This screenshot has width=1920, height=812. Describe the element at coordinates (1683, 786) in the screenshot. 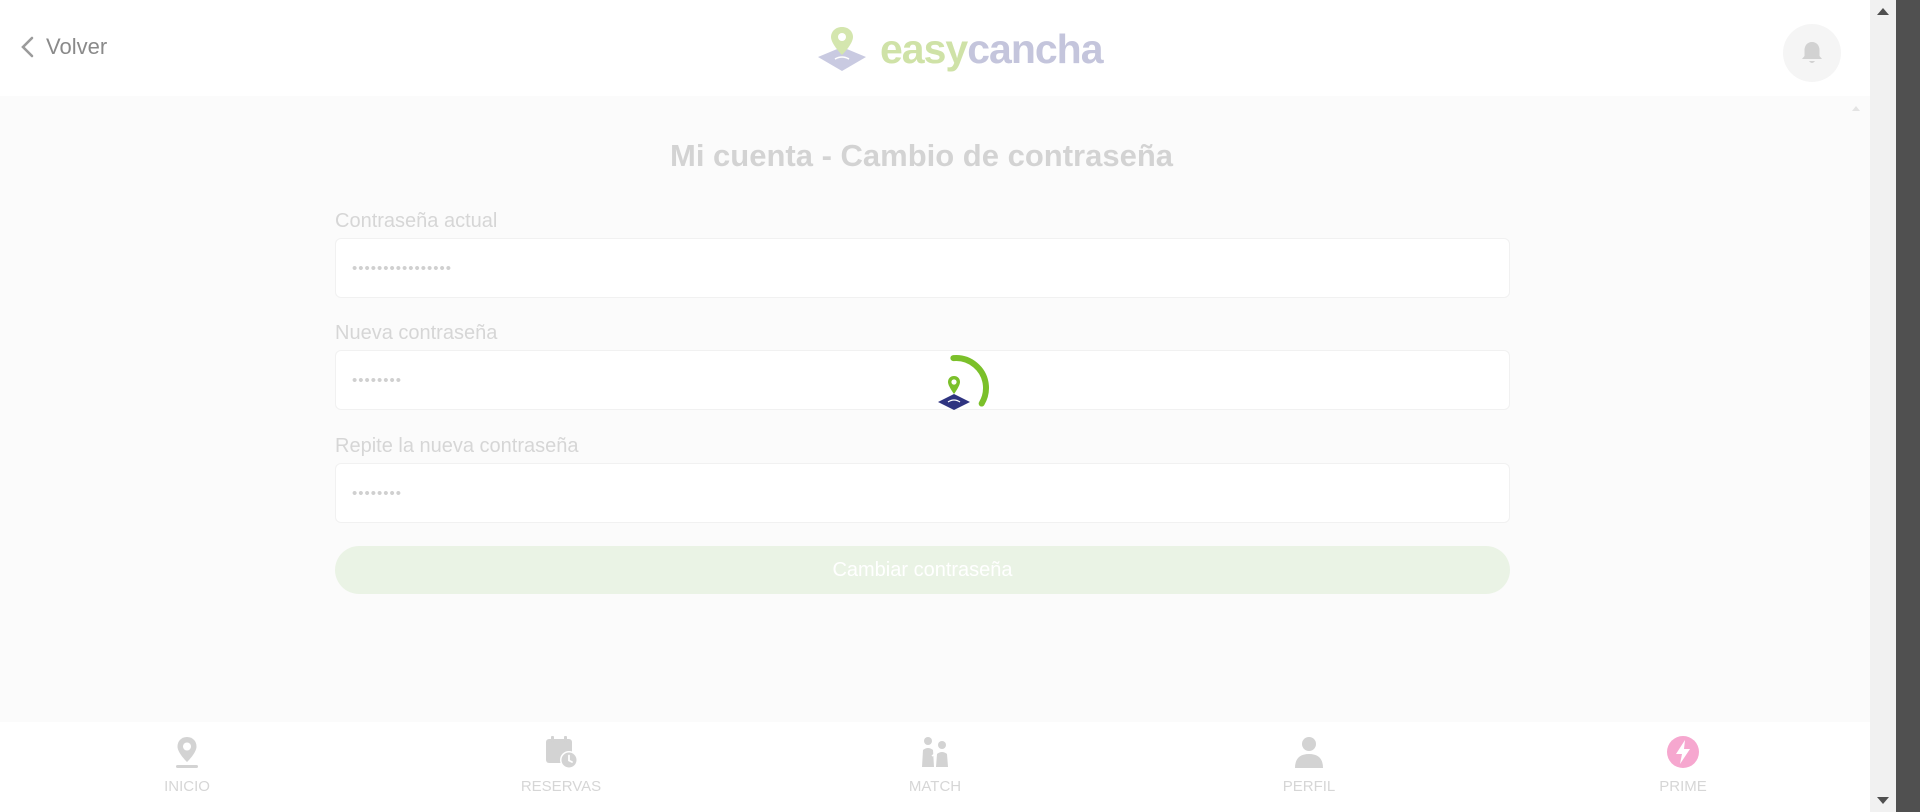

I see `nav-label-prime: PRIME` at that location.